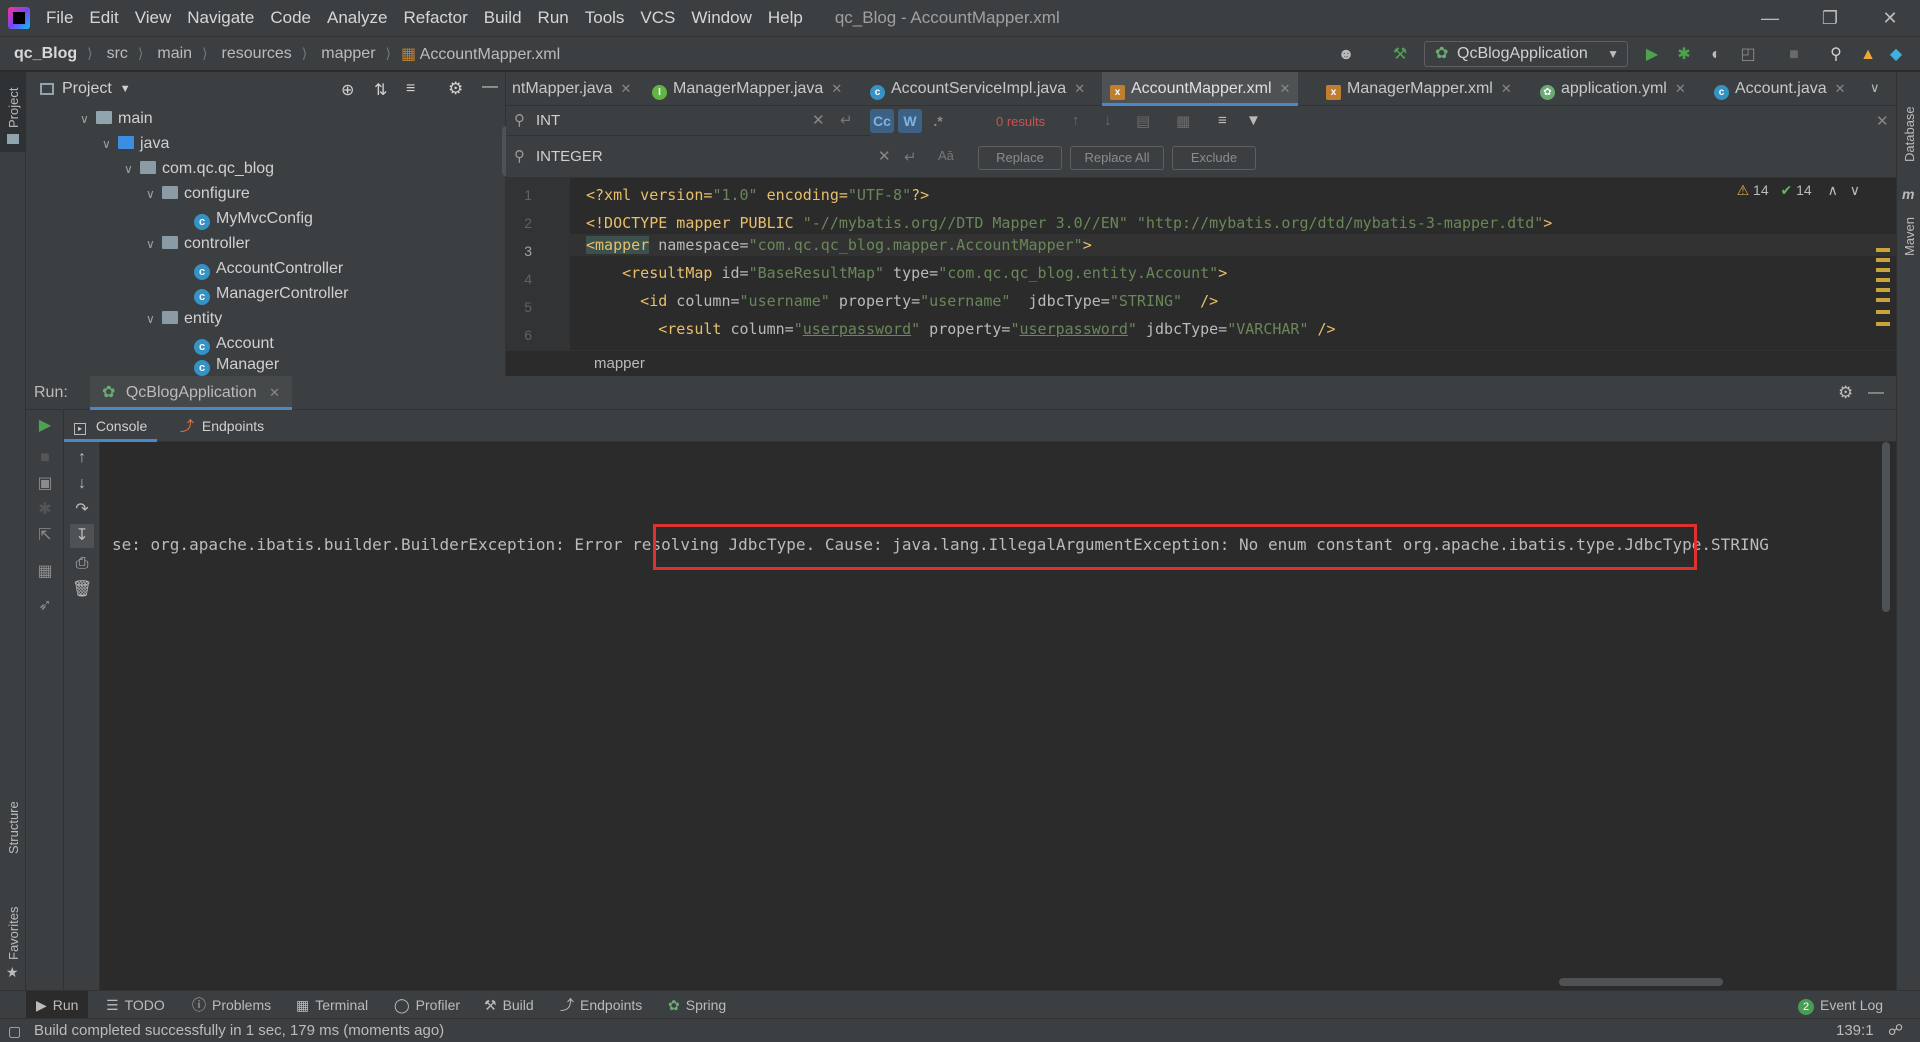  Describe the element at coordinates (1020, 158) in the screenshot. I see `replace-button: Replace` at that location.